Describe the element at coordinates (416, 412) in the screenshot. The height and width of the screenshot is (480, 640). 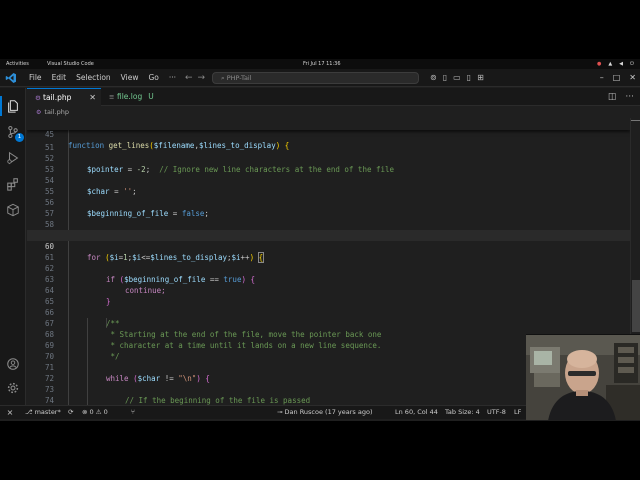
I see `cursor-position: Ln 60, Col 44` at that location.